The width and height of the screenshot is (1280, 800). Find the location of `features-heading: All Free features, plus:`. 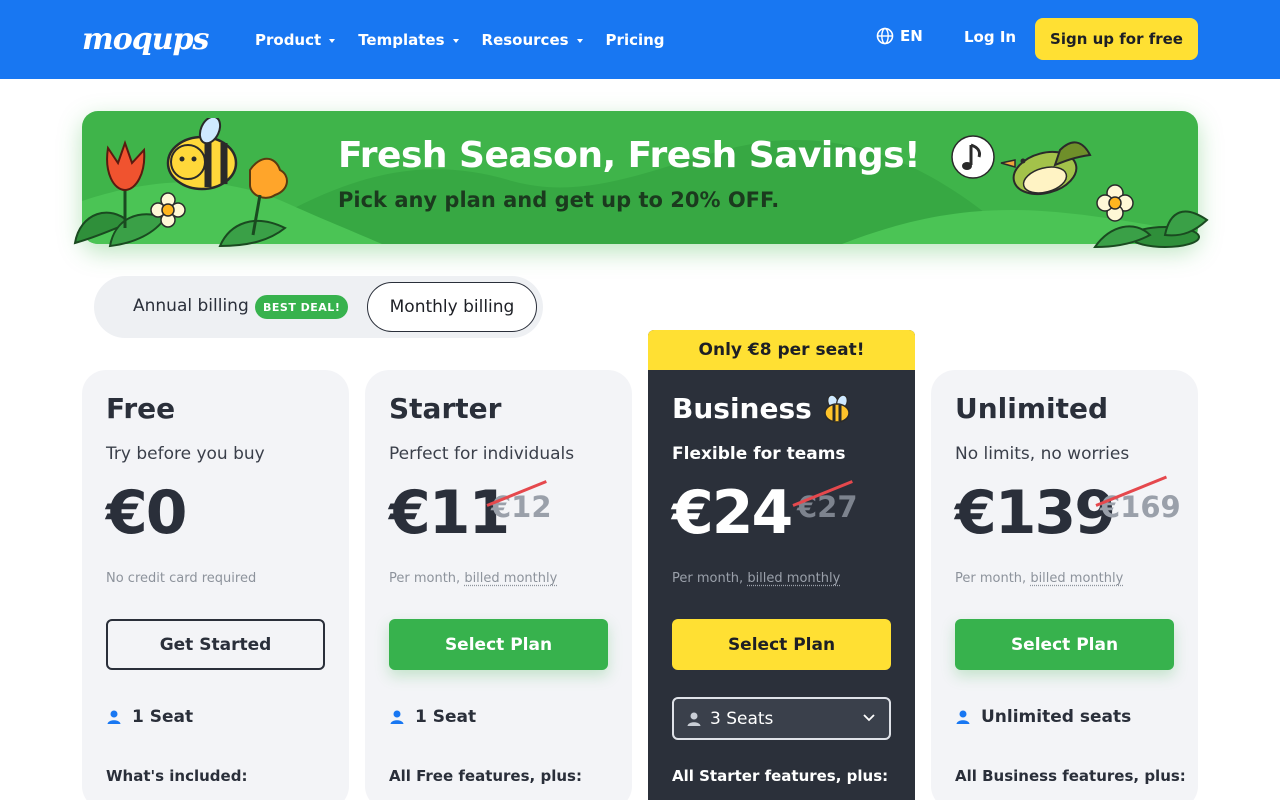

features-heading: All Free features, plus: is located at coordinates (485, 776).